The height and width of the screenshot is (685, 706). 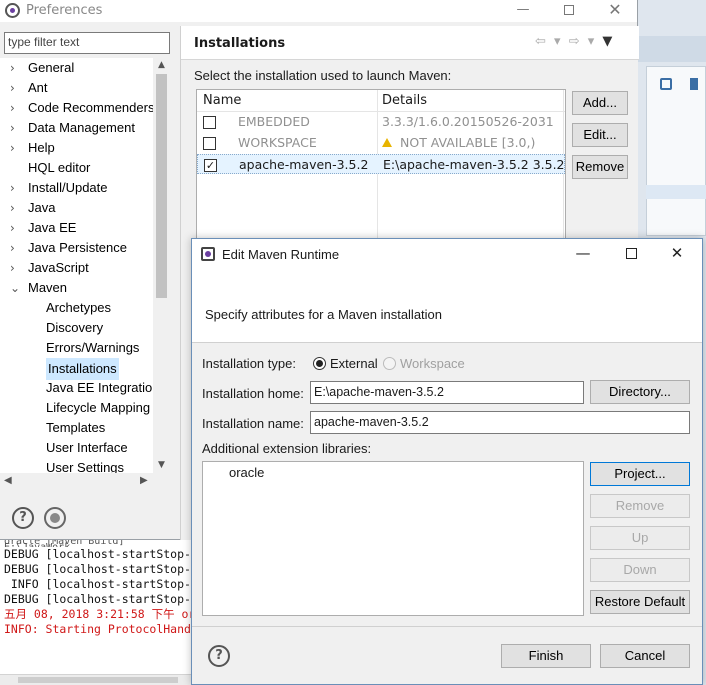 I want to click on tree-item: › Java, so click(x=32, y=208).